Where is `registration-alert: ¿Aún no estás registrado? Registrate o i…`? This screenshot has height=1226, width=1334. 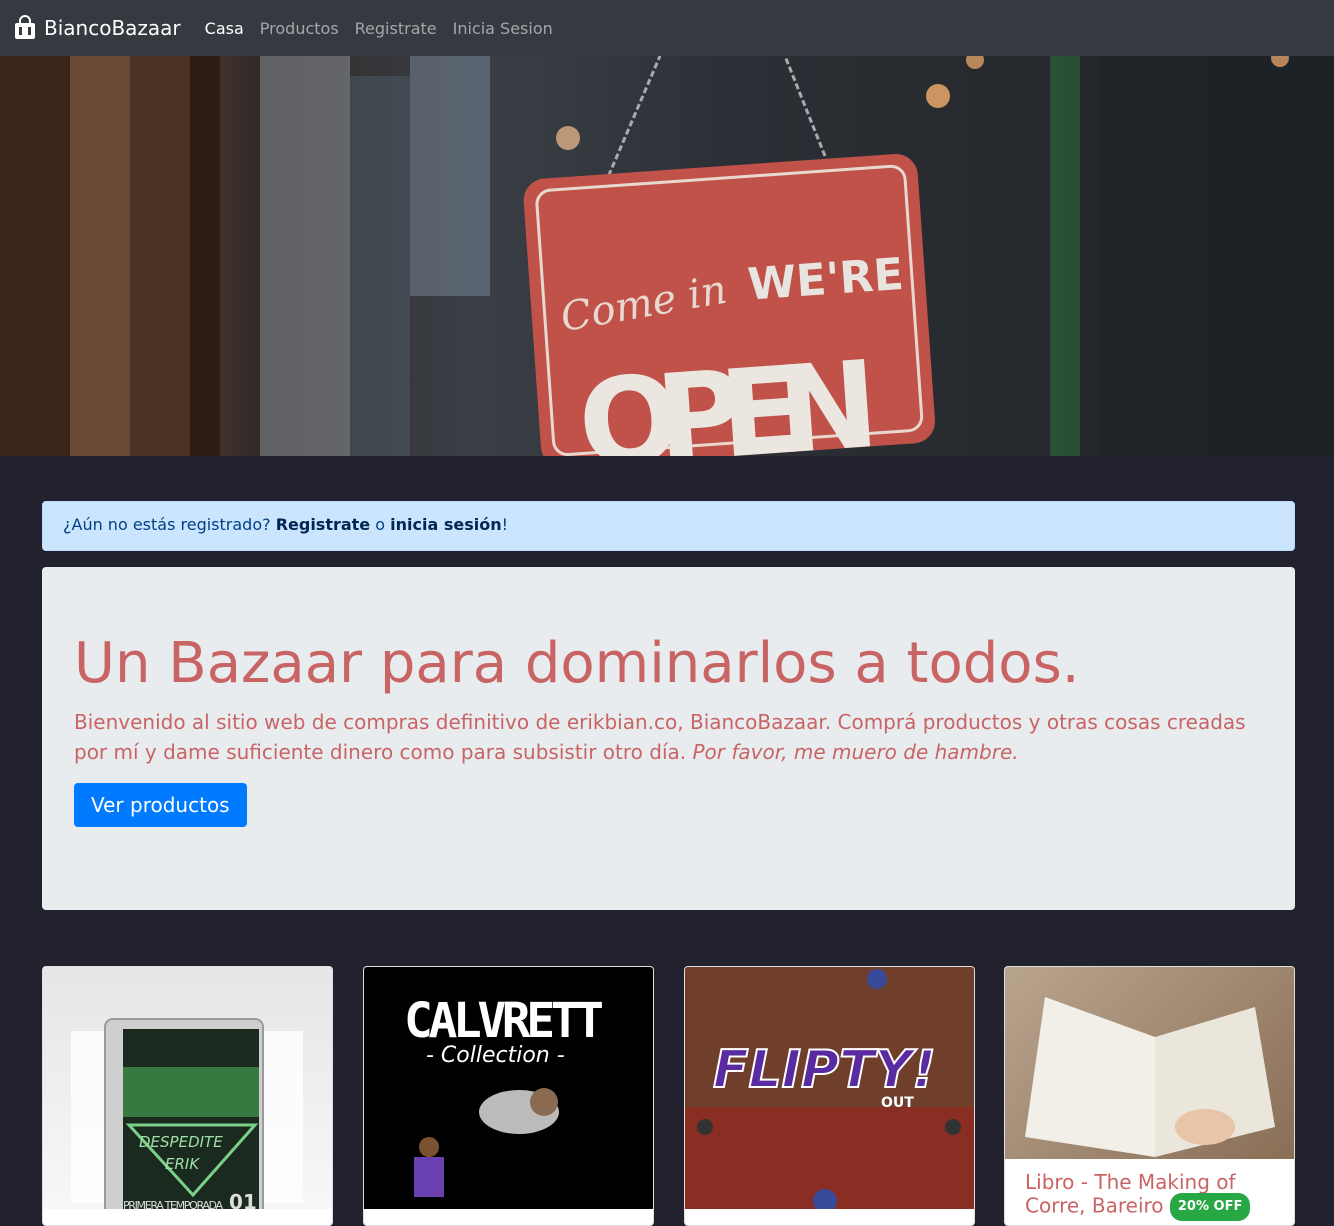
registration-alert: ¿Aún no estás registrado? Registrate o i… is located at coordinates (668, 526).